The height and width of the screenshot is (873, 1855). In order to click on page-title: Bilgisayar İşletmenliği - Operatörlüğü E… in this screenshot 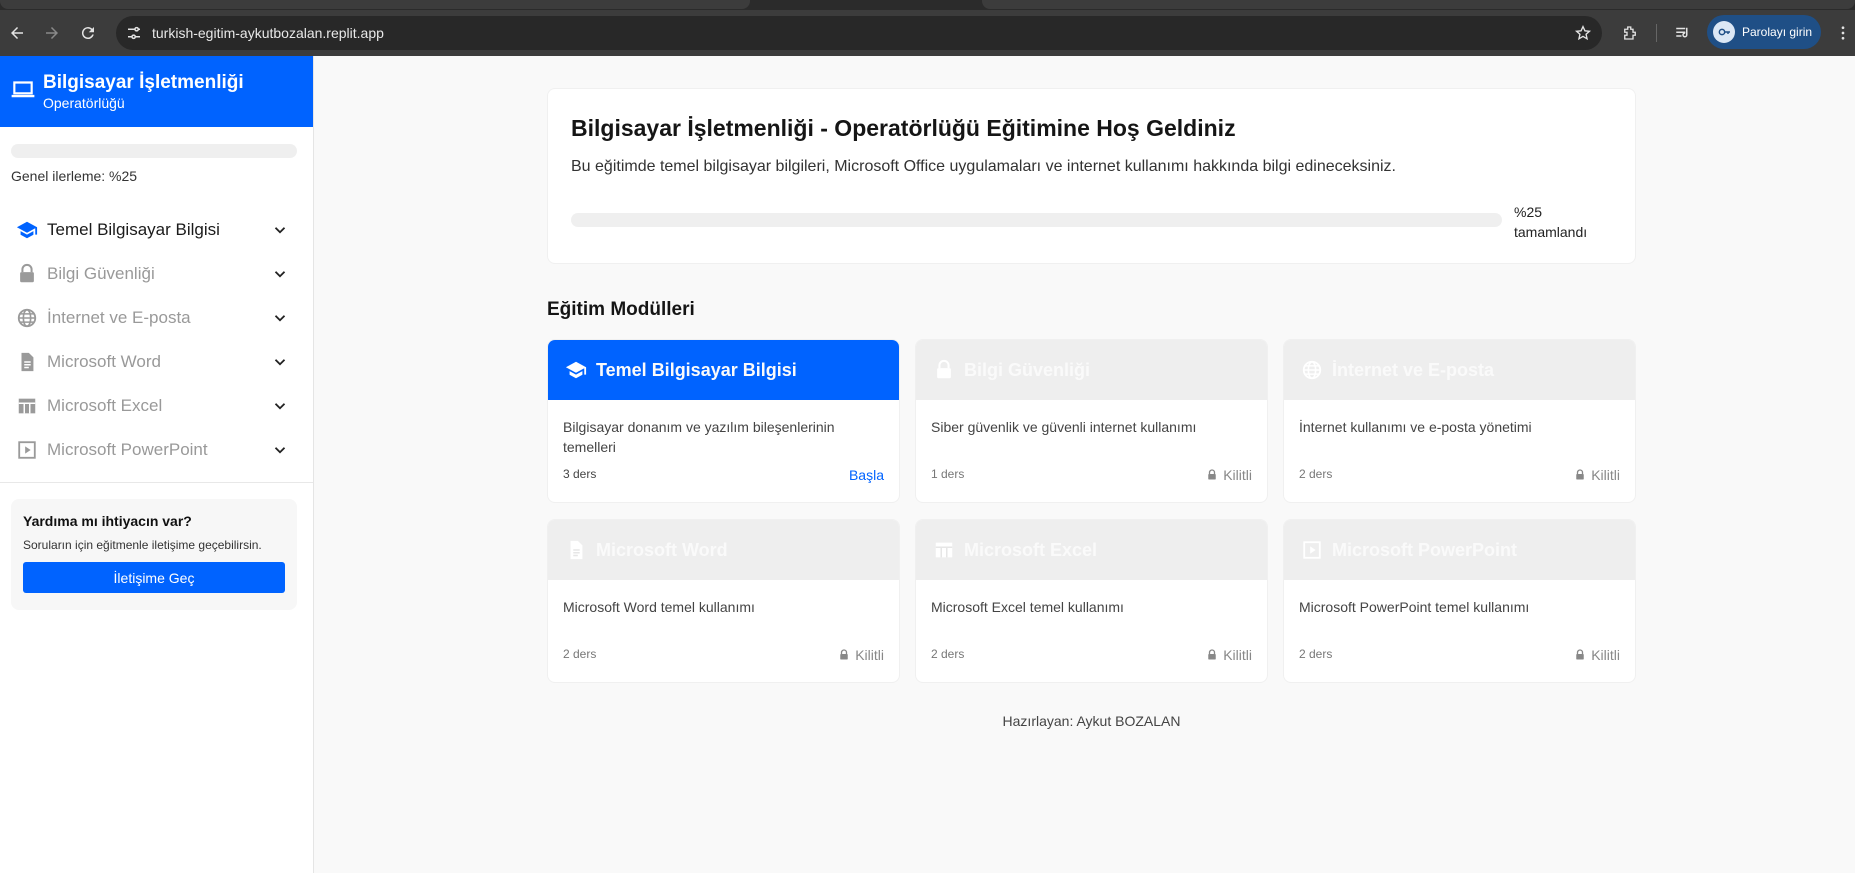, I will do `click(903, 128)`.